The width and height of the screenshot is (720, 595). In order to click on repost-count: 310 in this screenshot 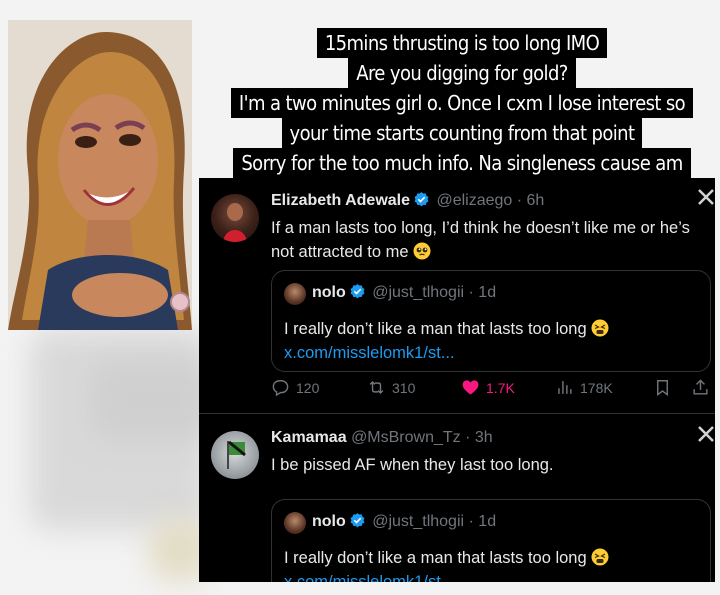, I will do `click(404, 387)`.